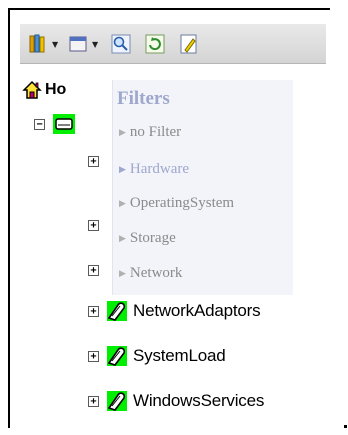 The image size is (348, 435). What do you see at coordinates (179, 355) in the screenshot?
I see `node-label: SystemLoad` at bounding box center [179, 355].